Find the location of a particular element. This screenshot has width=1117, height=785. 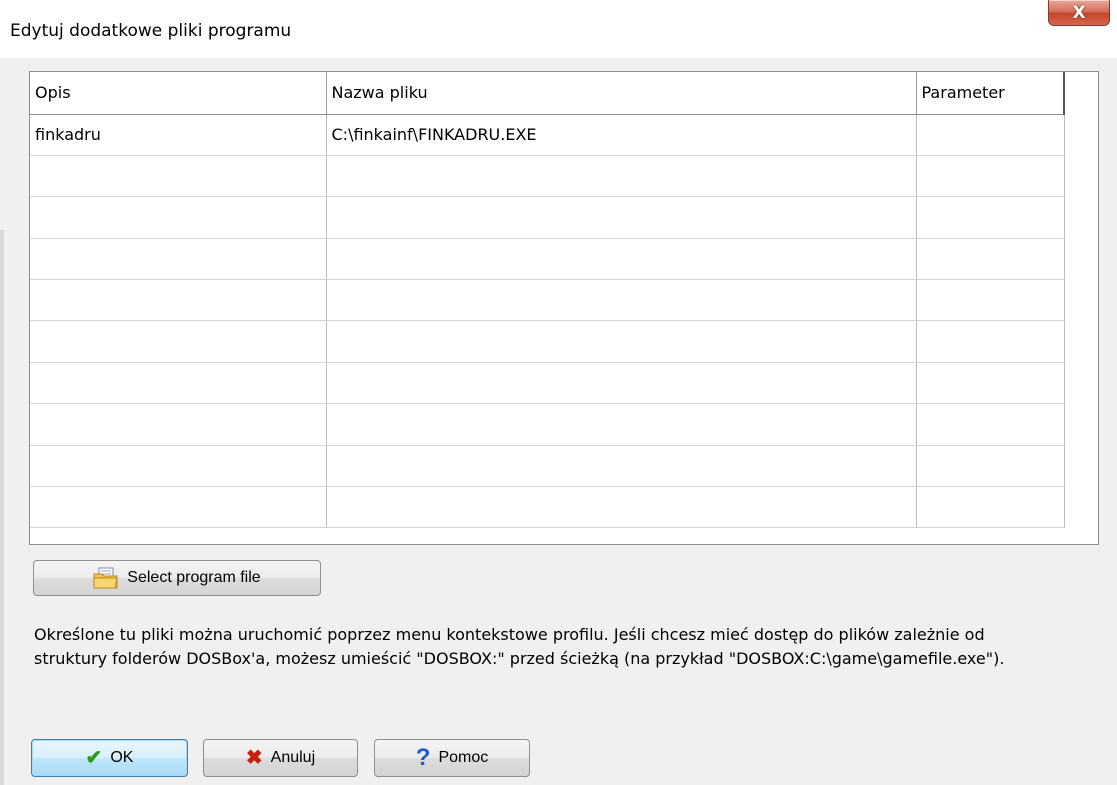

column-header-nazwa-pliku: Nazwa pliku is located at coordinates (621, 93).